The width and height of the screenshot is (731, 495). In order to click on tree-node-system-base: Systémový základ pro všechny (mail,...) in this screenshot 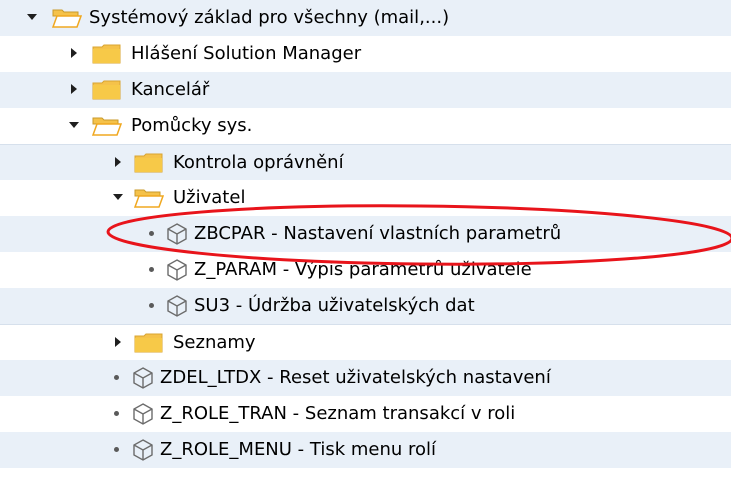, I will do `click(365, 18)`.